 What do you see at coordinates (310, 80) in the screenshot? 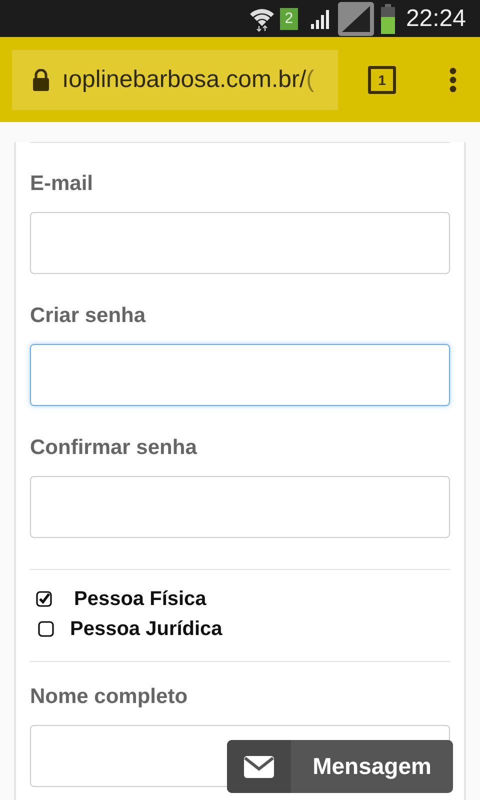
I see `url-text-cut: (` at bounding box center [310, 80].